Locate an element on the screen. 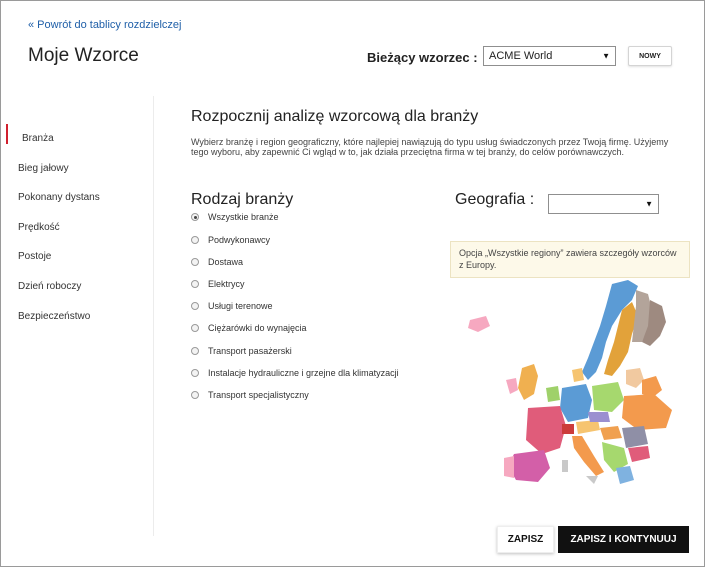 The image size is (705, 567). sidebar-item-pokonany-dystans: Pokonany dystans is located at coordinates (59, 197).